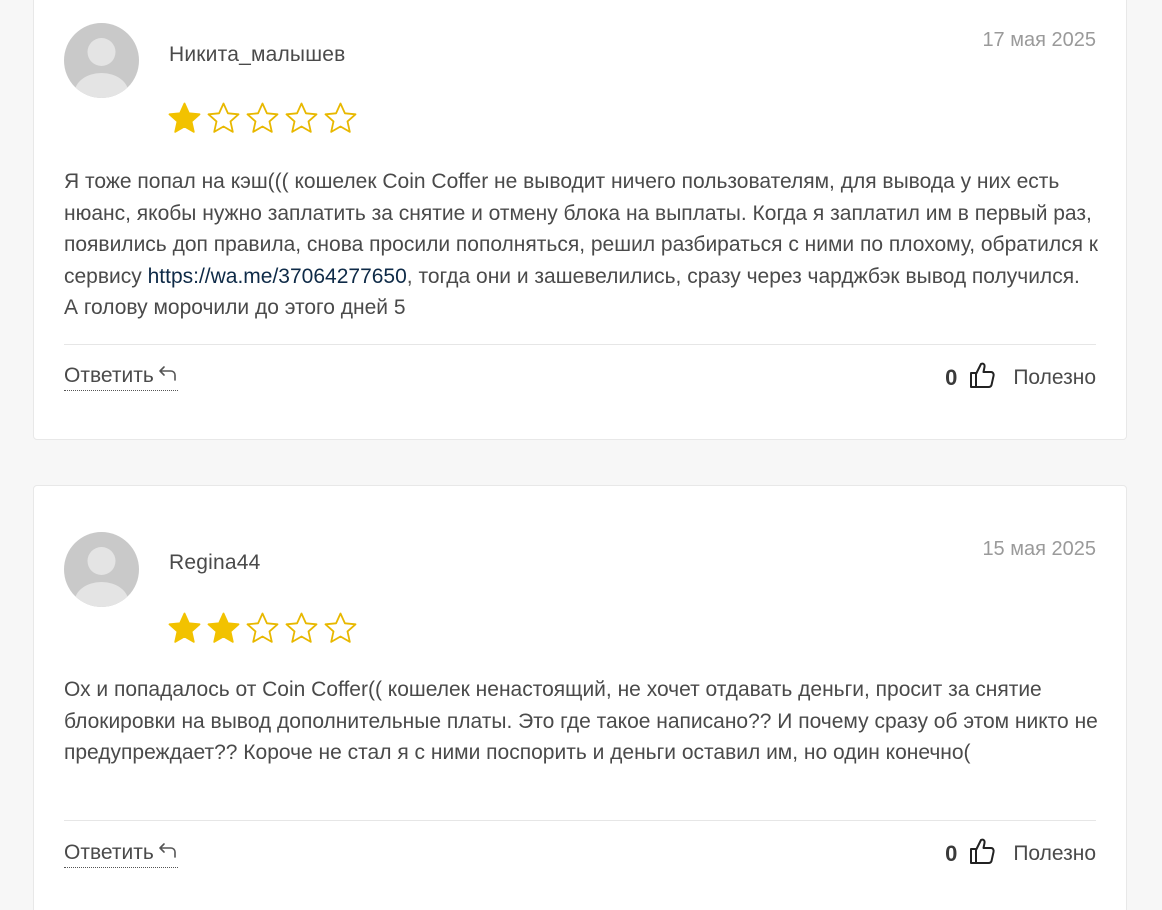  Describe the element at coordinates (1039, 40) in the screenshot. I see `review-date: 17 мая 2025` at that location.